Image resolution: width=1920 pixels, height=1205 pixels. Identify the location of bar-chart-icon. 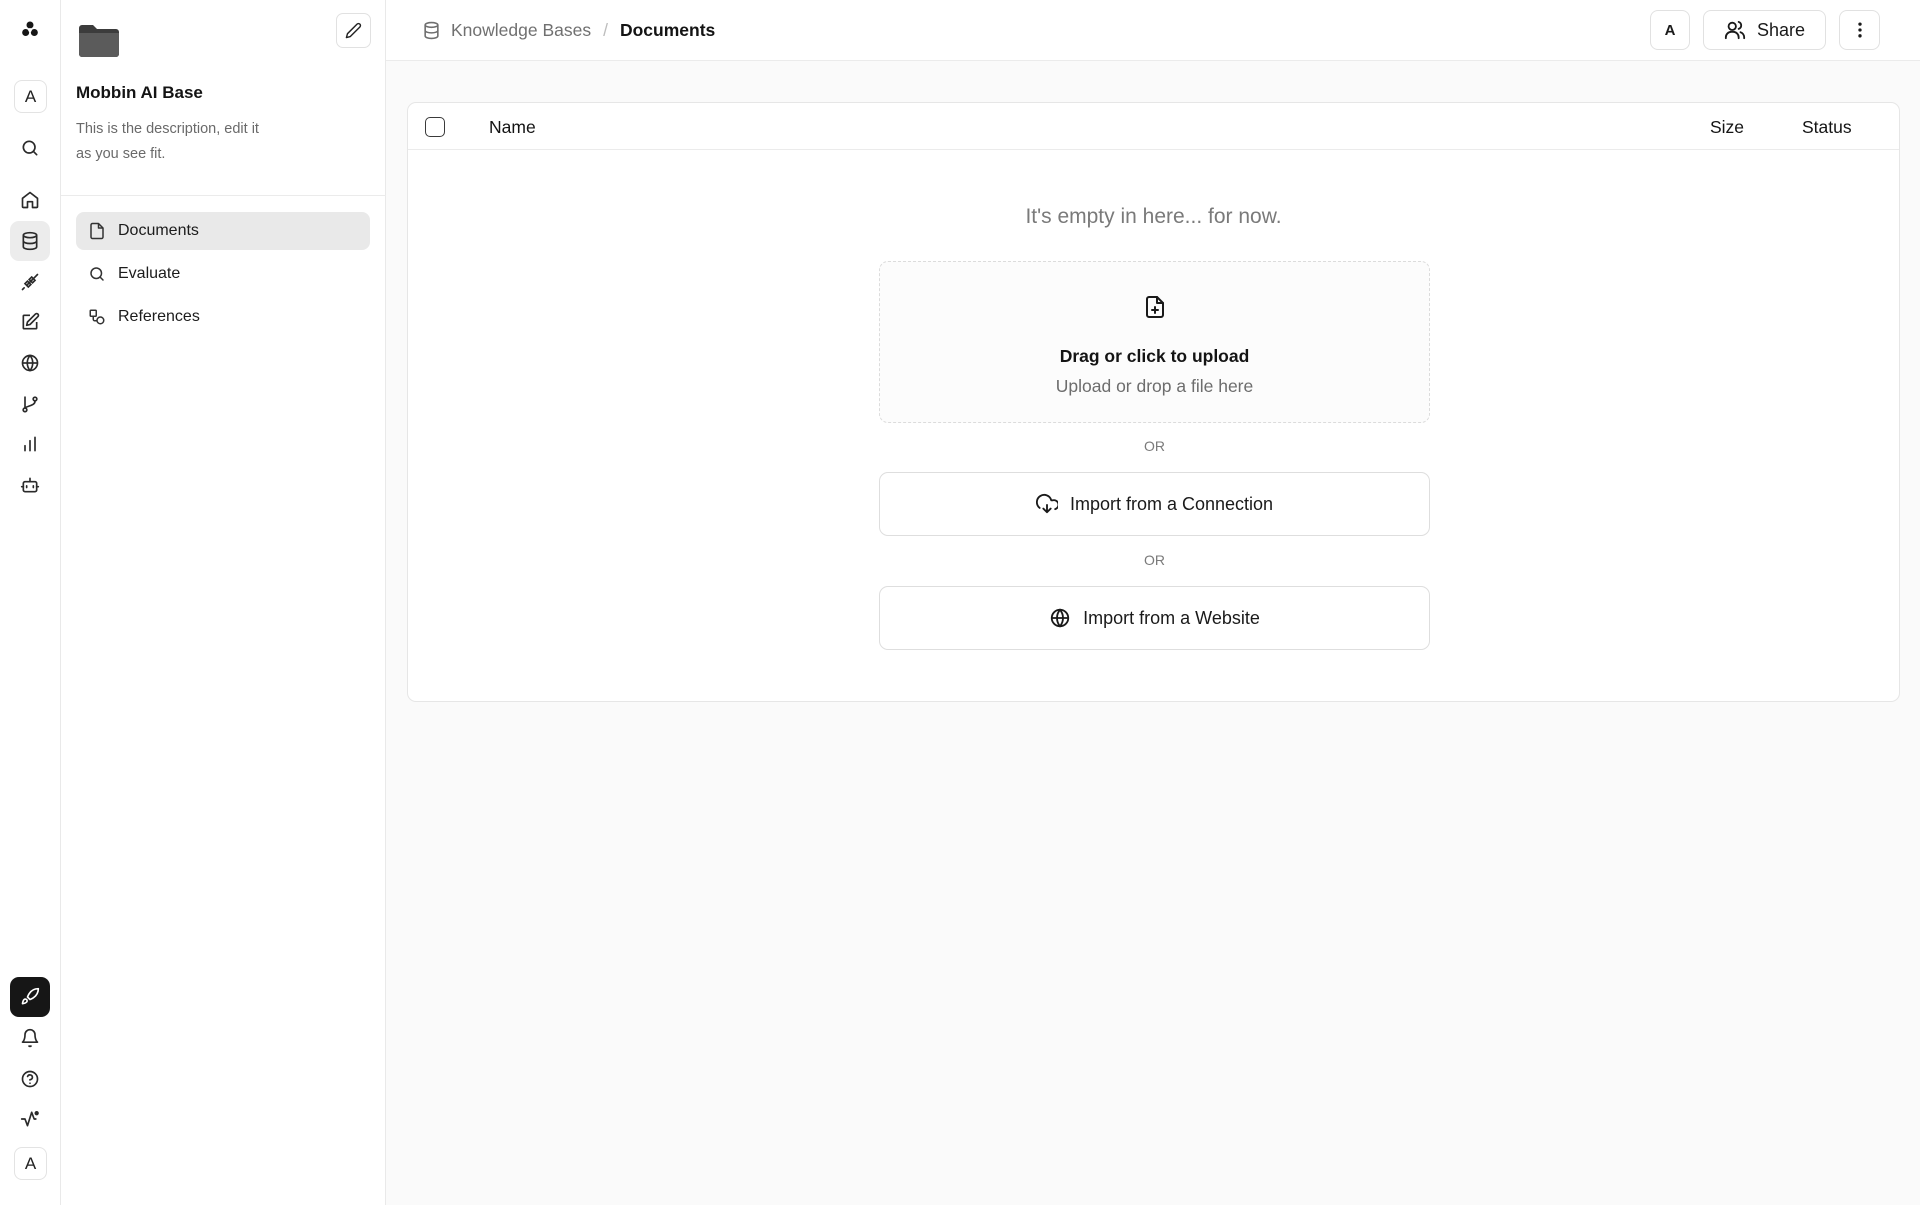
(30, 444).